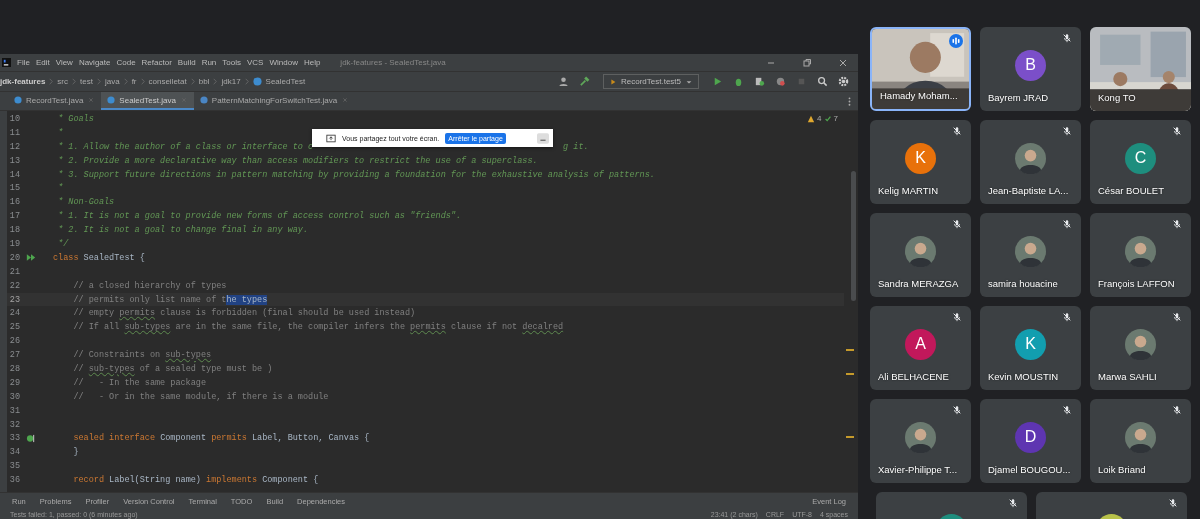 The width and height of the screenshot is (1200, 519). Describe the element at coordinates (920, 344) in the screenshot. I see `avatar: A` at that location.